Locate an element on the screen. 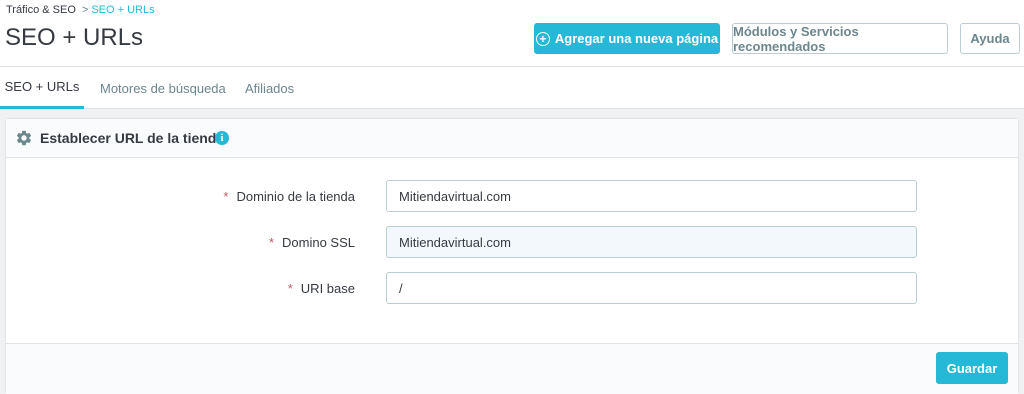  tab-search-engines-label: Motores de búsqueda is located at coordinates (163, 88).